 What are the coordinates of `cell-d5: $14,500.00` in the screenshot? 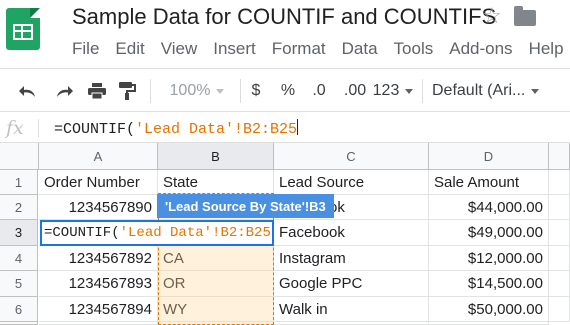 It's located at (489, 284).